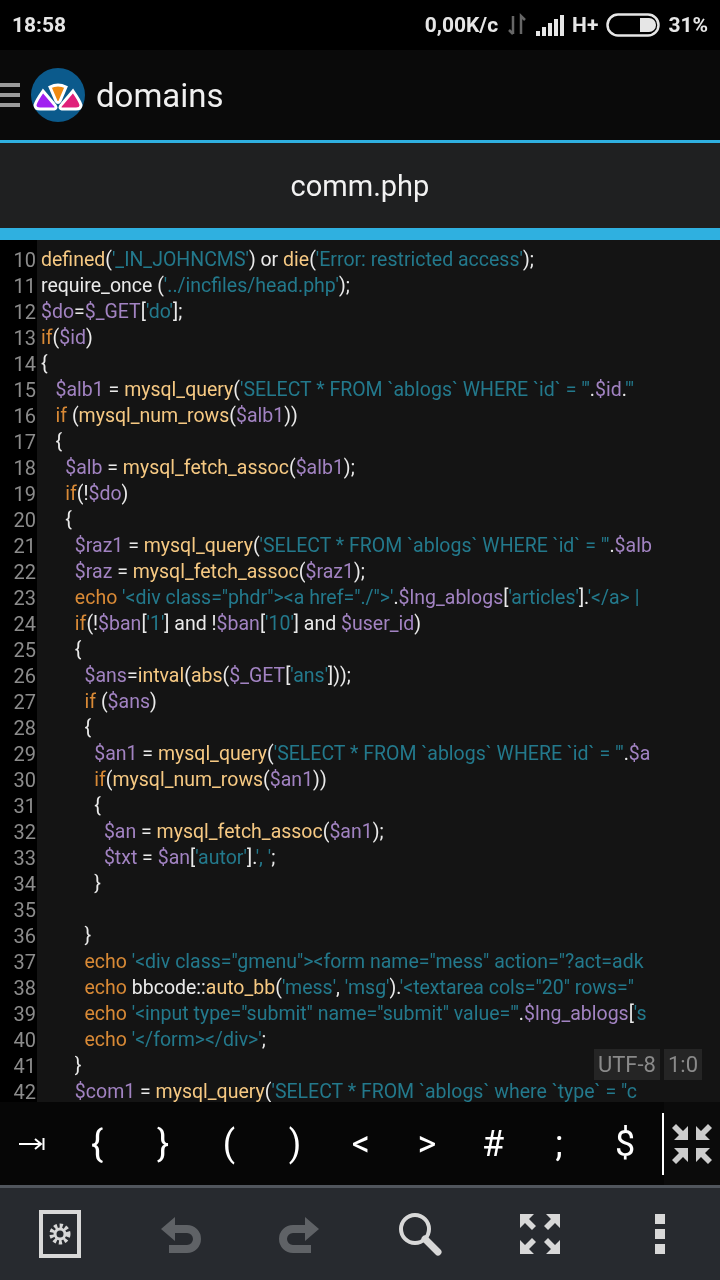  Describe the element at coordinates (24, 884) in the screenshot. I see `line-number: 34` at that location.